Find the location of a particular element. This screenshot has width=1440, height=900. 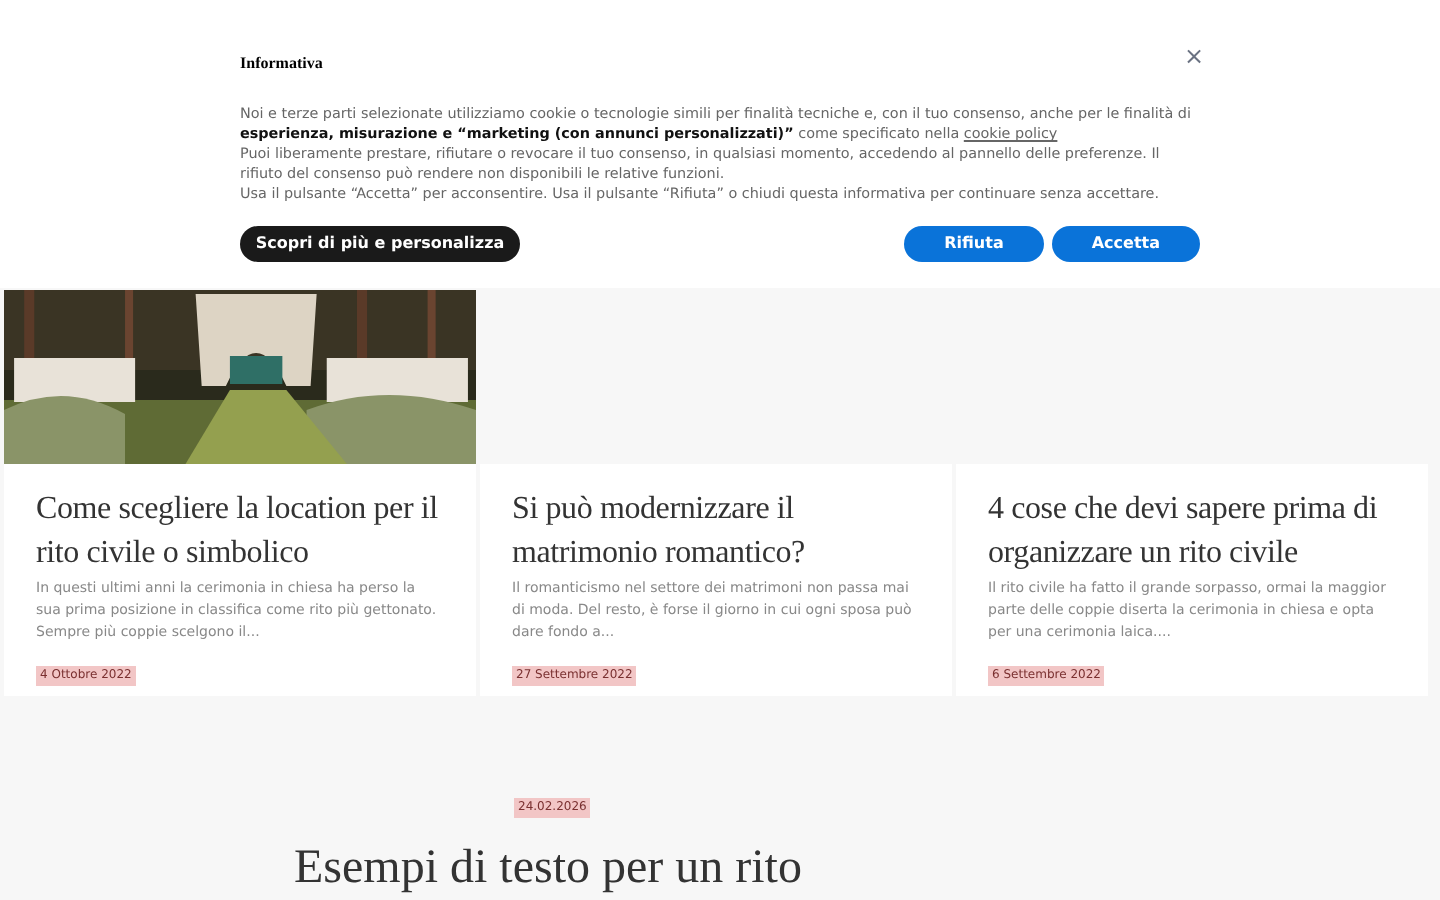

post-title: Si può modernizzare il matrimonio romantico? is located at coordinates (716, 532).